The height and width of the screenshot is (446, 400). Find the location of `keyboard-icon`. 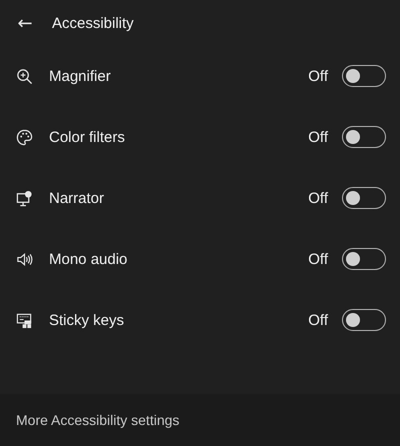

keyboard-icon is located at coordinates (24, 320).